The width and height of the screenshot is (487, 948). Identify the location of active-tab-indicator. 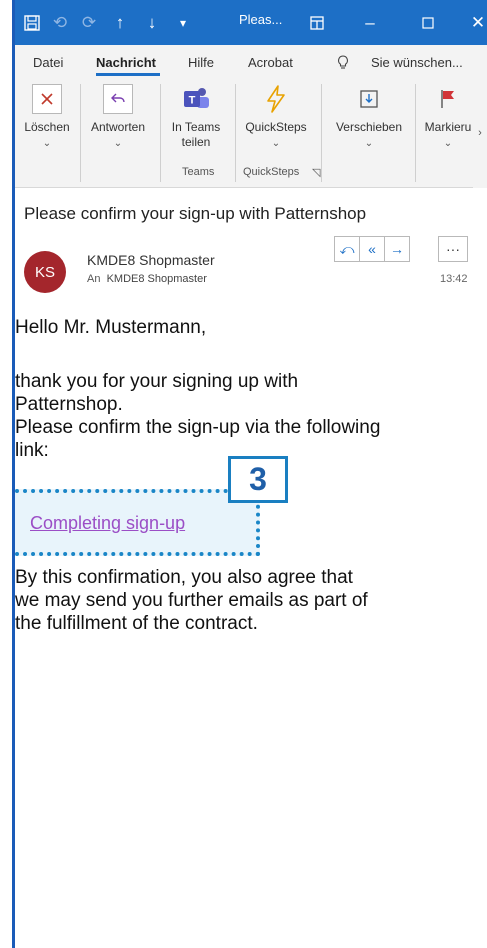
(128, 74).